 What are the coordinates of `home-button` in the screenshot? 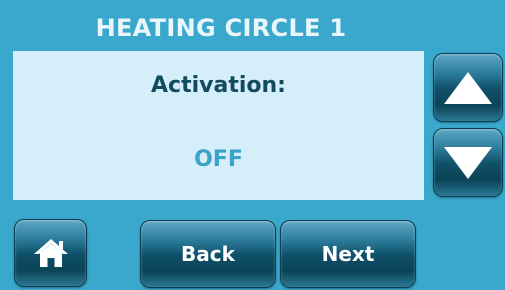 It's located at (50, 253).